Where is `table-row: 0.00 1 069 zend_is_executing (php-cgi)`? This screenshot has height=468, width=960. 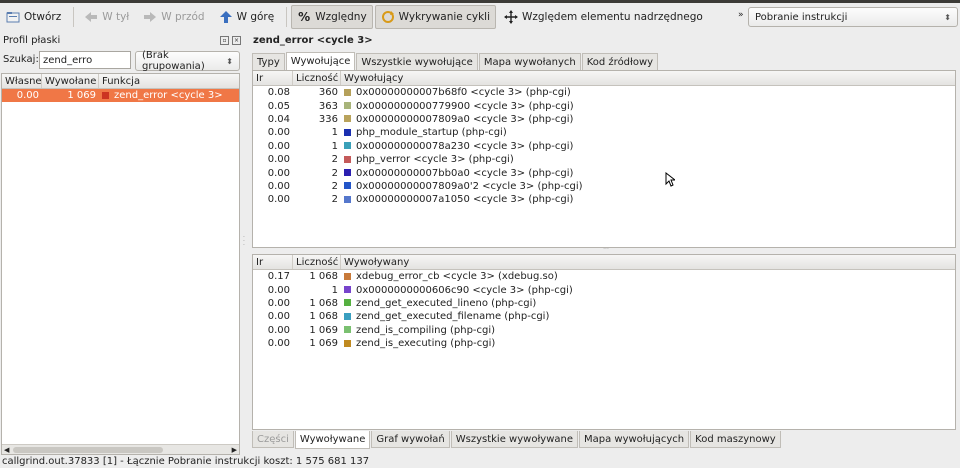
table-row: 0.00 1 069 zend_is_executing (php-cgi) is located at coordinates (604, 343).